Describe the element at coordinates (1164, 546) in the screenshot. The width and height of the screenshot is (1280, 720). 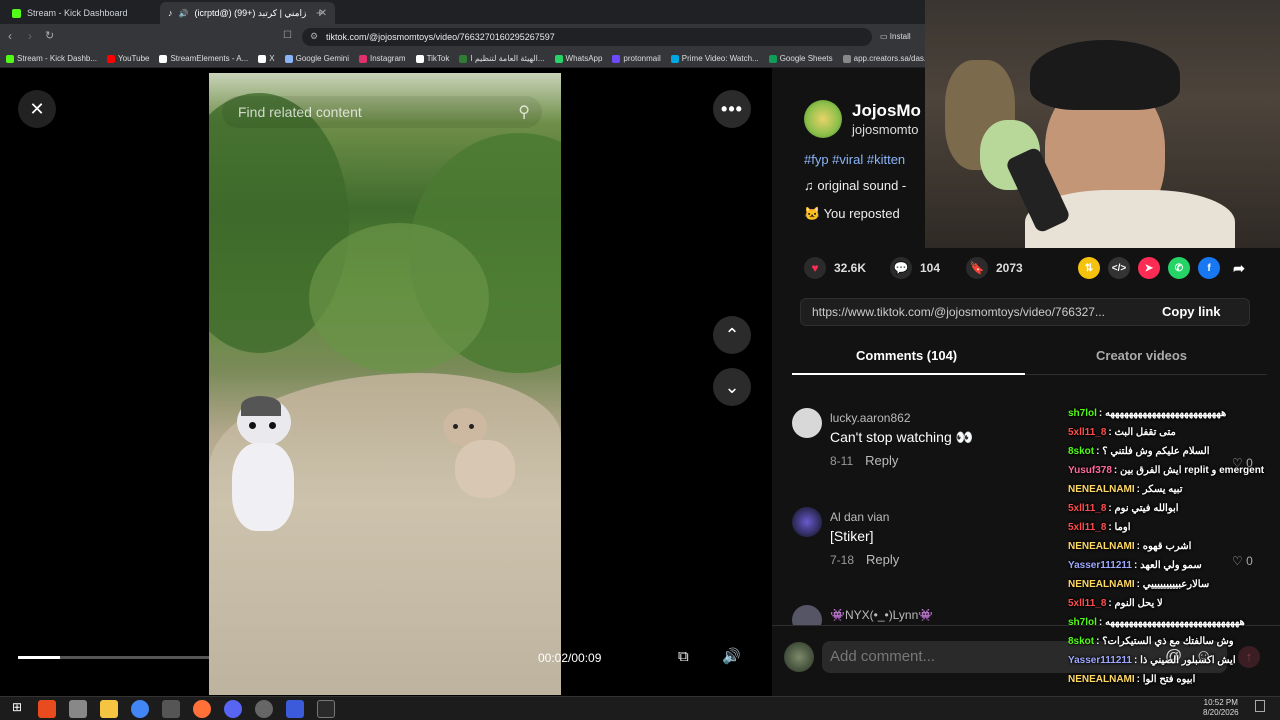
I see `chat-text: : اشرب قهوه` at that location.